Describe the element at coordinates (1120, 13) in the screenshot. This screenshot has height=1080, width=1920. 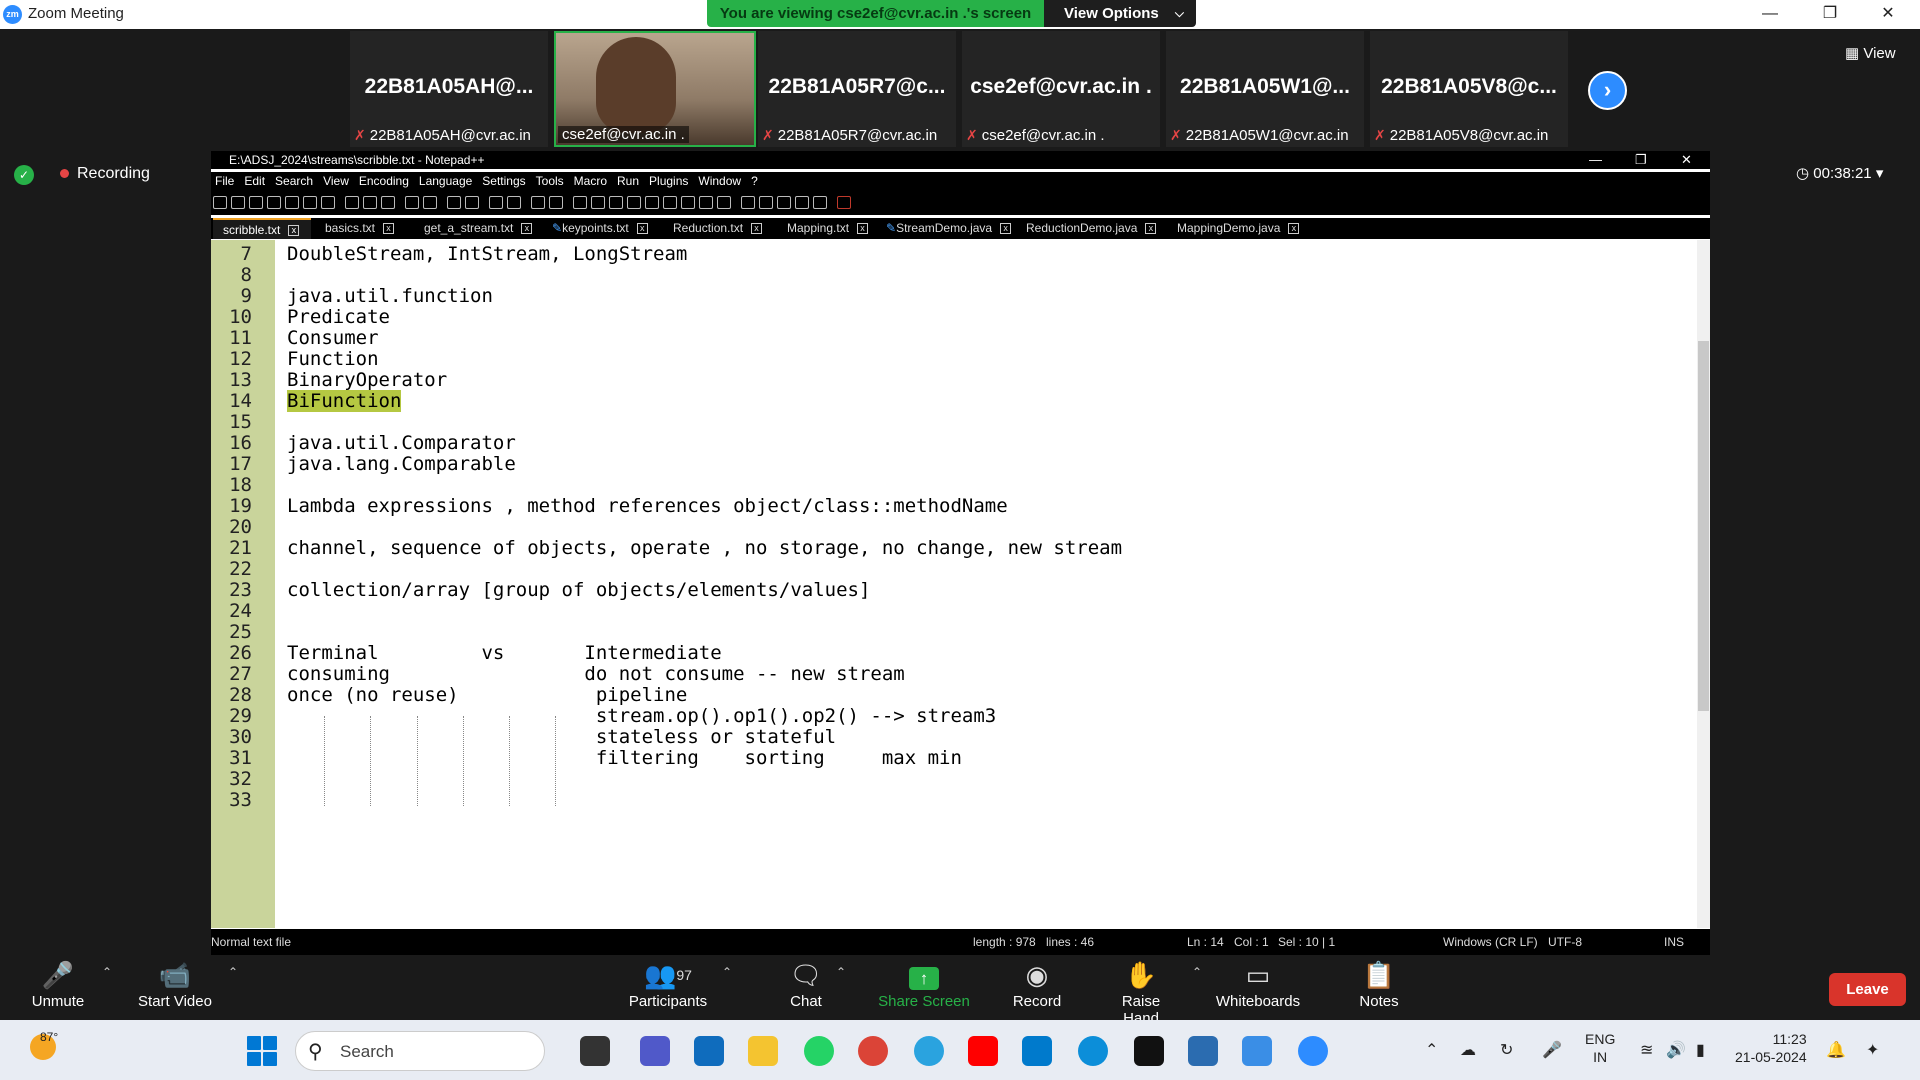
I see `view-options-button: View Options ⌵` at that location.